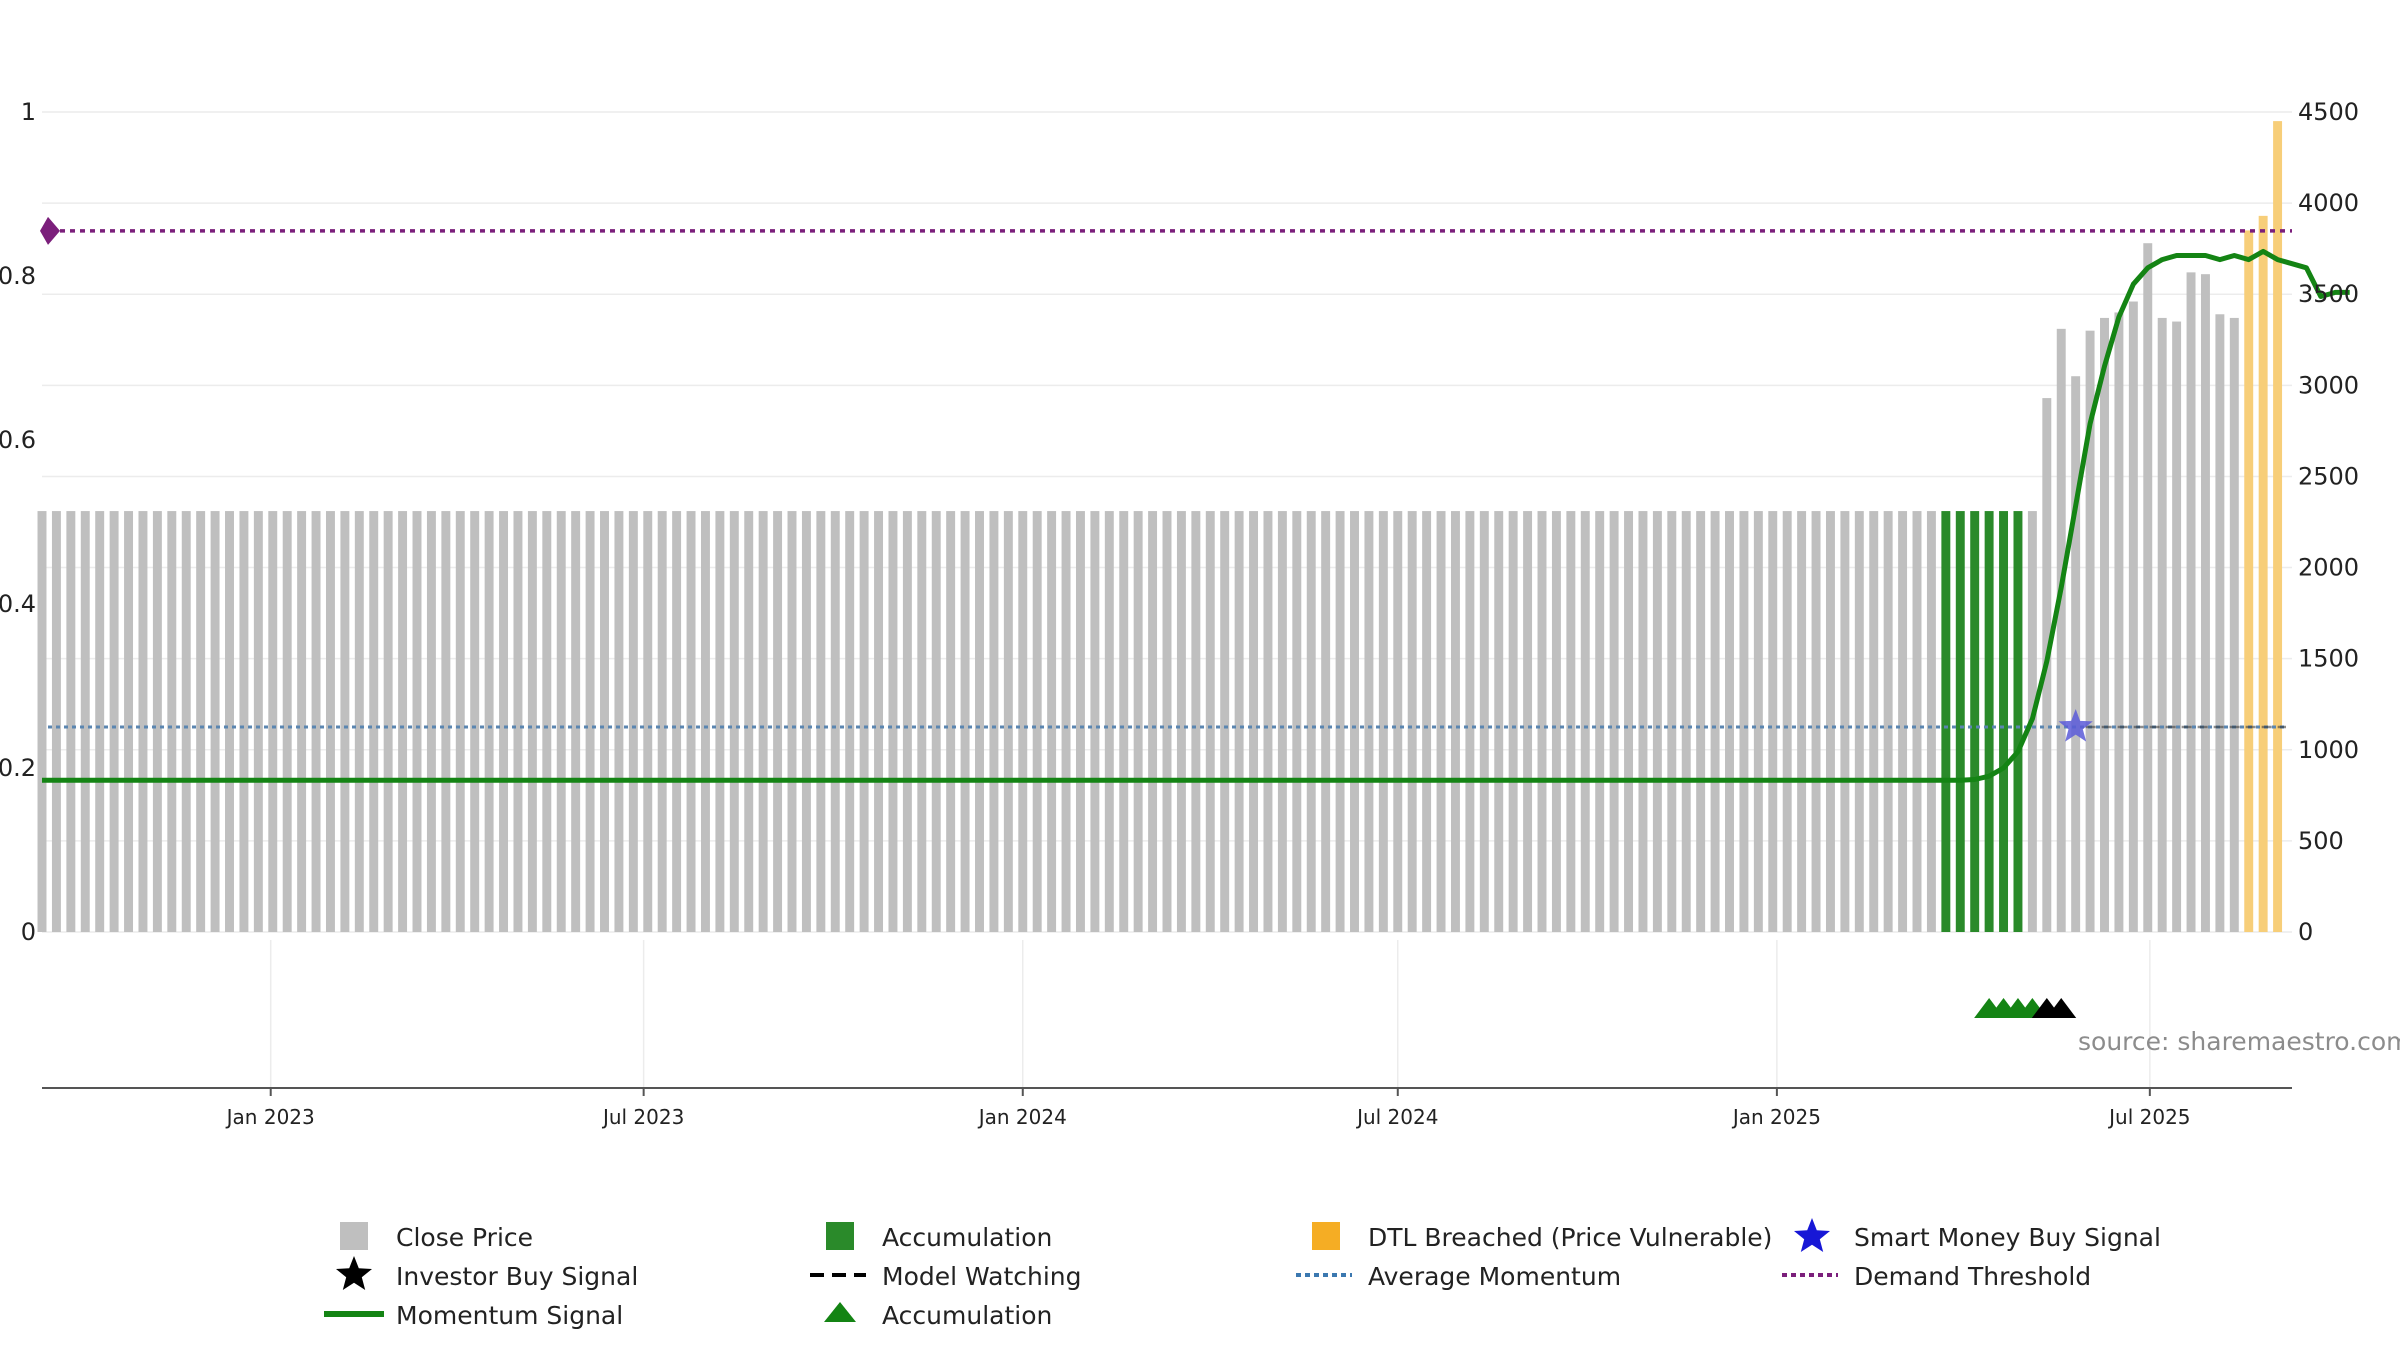  What do you see at coordinates (2328, 385) in the screenshot?
I see `y-right-tick-label: 3000` at bounding box center [2328, 385].